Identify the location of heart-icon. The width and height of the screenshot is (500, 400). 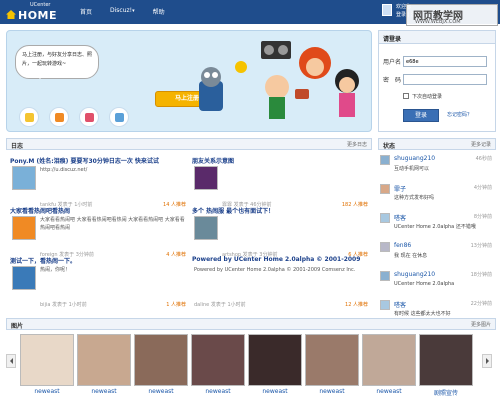
(89, 117).